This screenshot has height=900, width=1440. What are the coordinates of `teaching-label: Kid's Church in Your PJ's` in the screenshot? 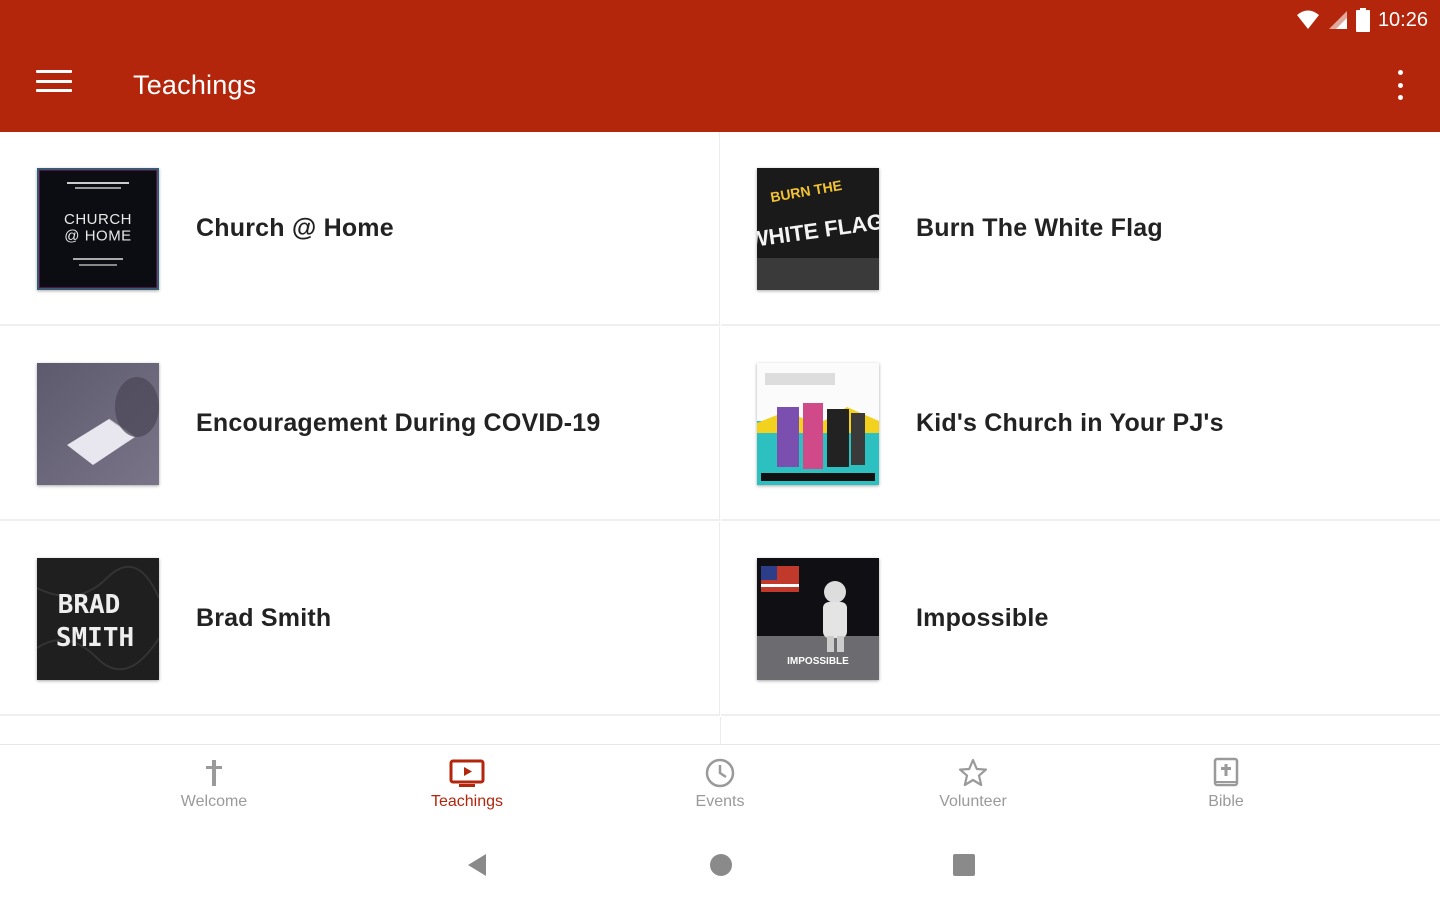 It's located at (1070, 423).